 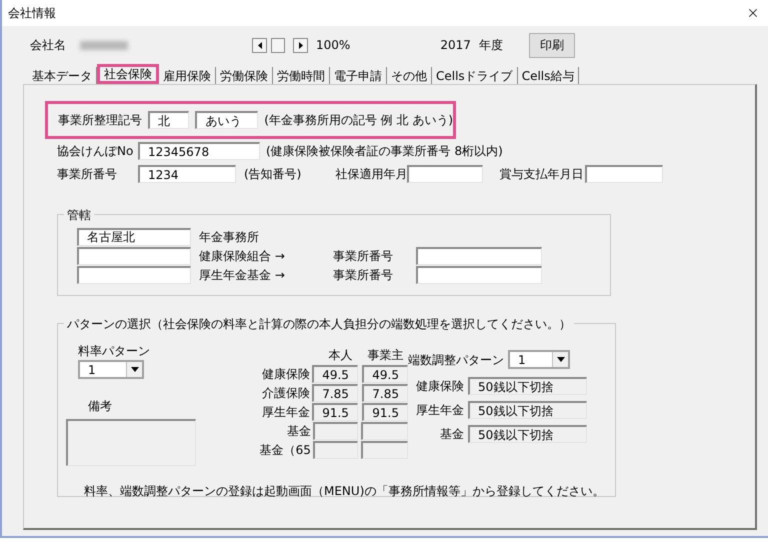 I want to click on field-label: 協会けんぽNo, so click(x=95, y=151).